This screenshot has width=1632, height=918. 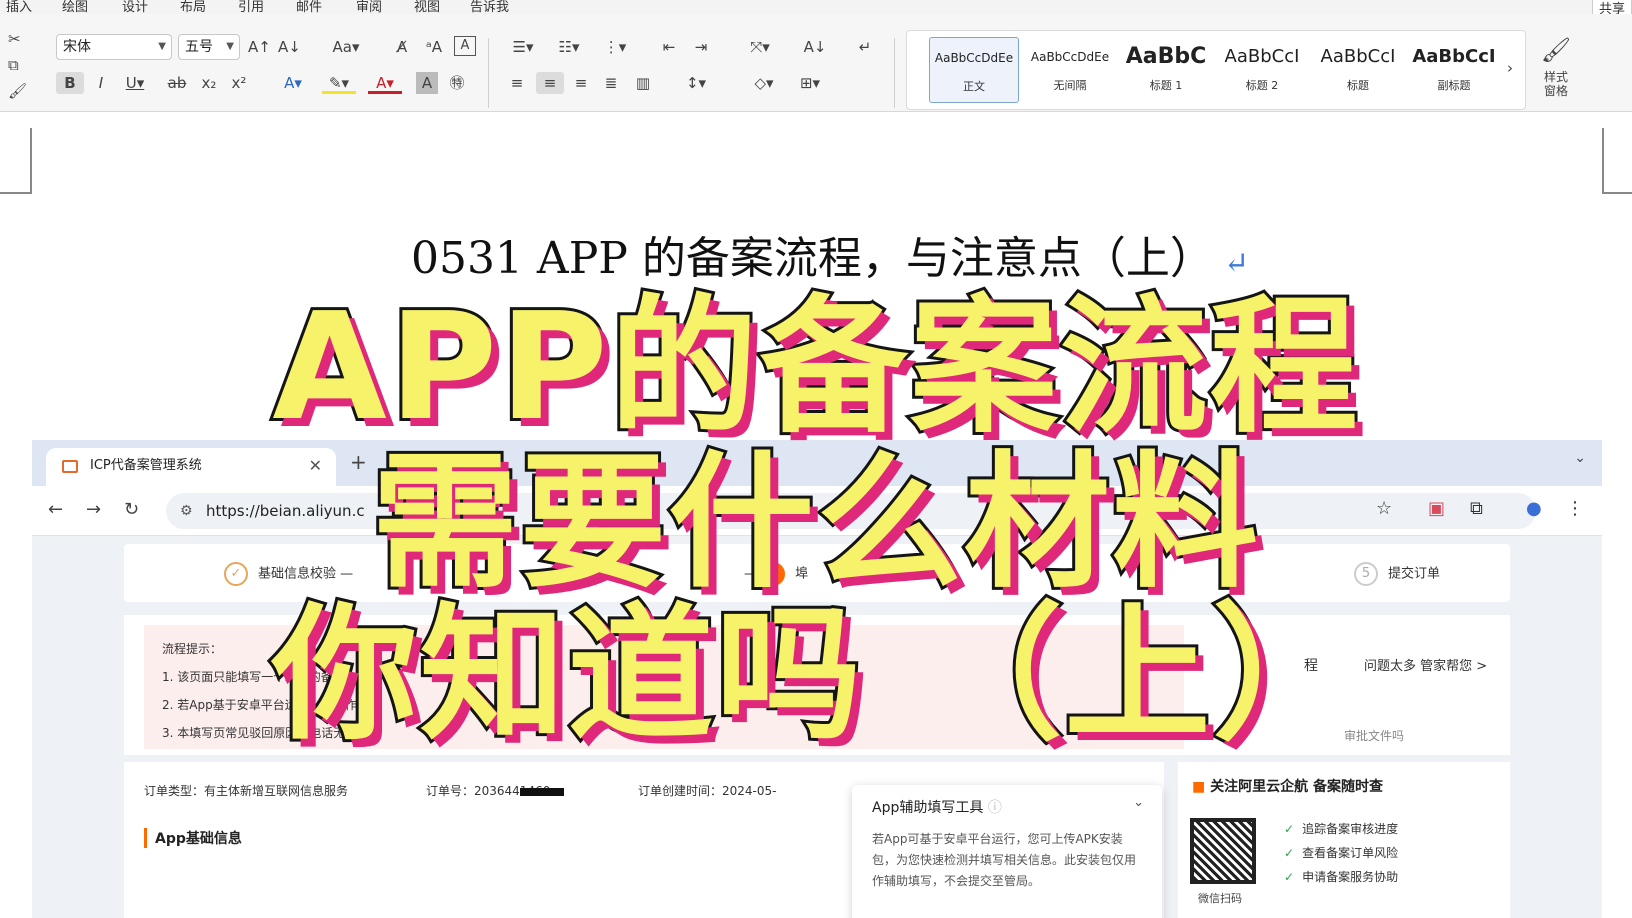 What do you see at coordinates (101, 83) in the screenshot?
I see `italic-button: I` at bounding box center [101, 83].